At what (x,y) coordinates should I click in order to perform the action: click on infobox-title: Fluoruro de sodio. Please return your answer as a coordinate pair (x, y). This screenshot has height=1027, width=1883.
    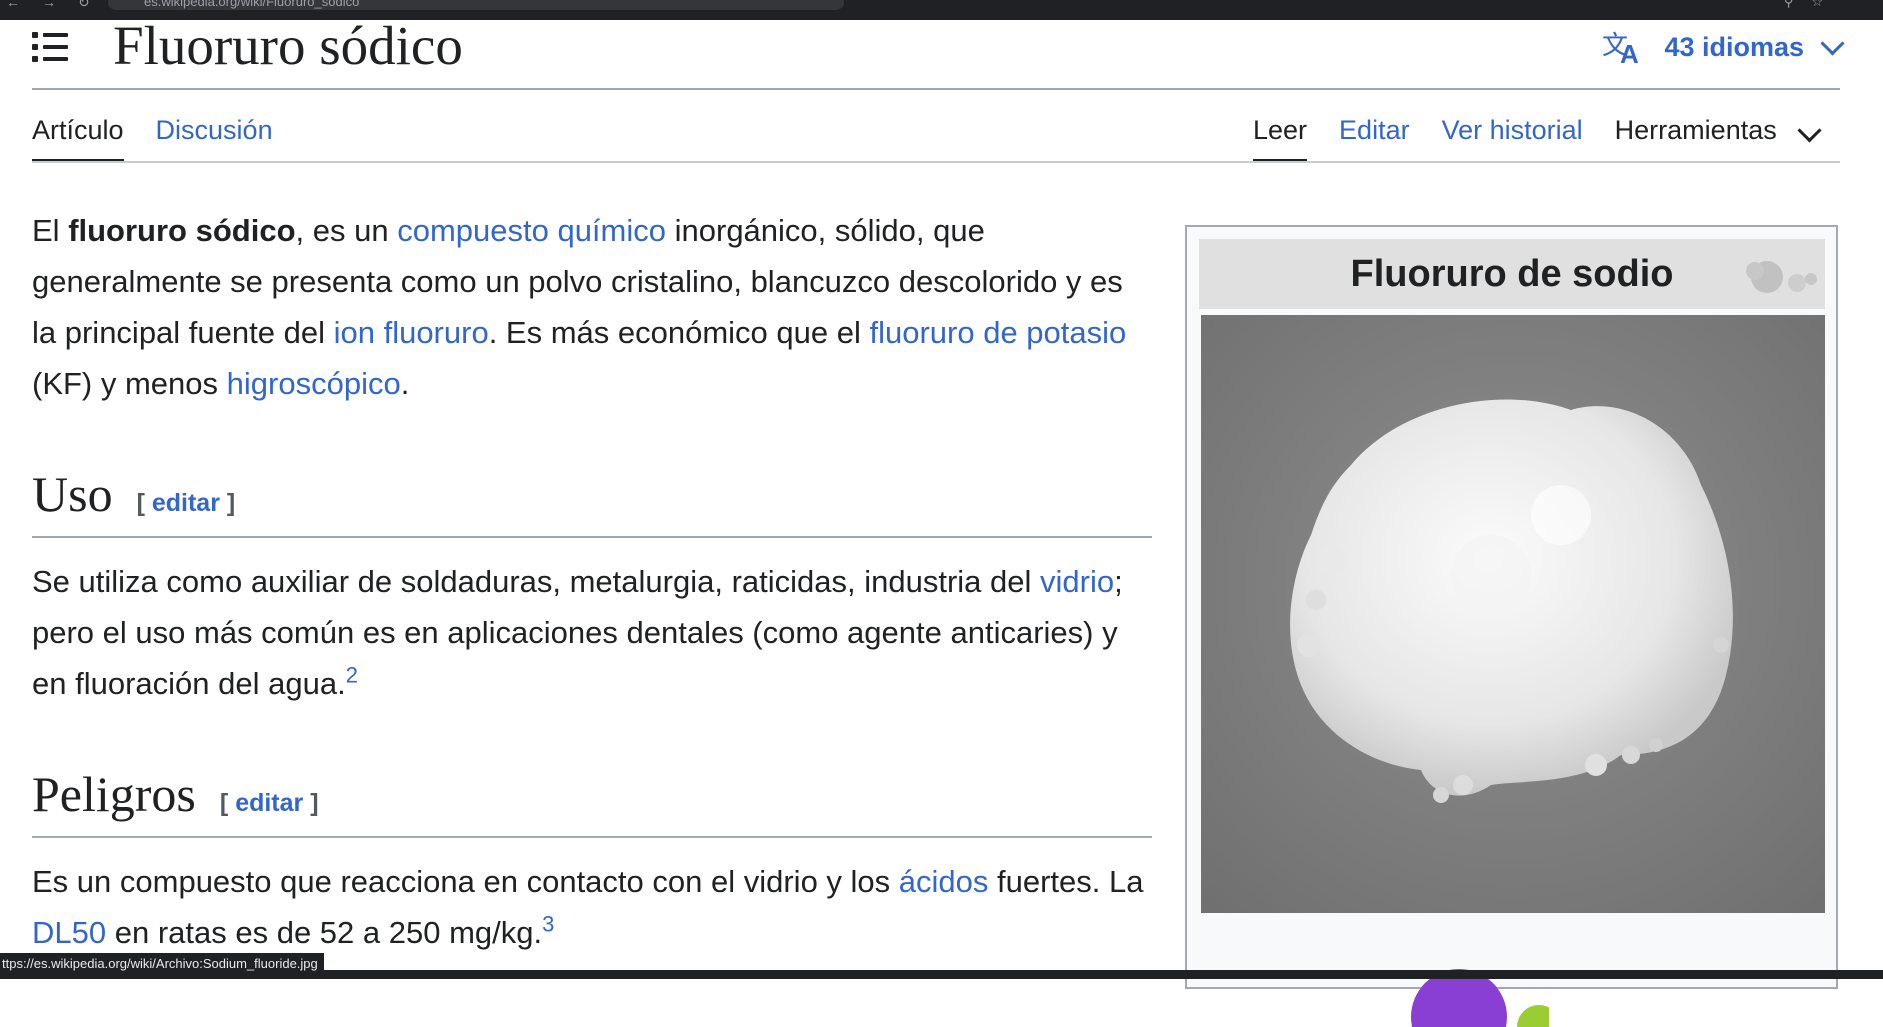
    Looking at the image, I should click on (1512, 274).